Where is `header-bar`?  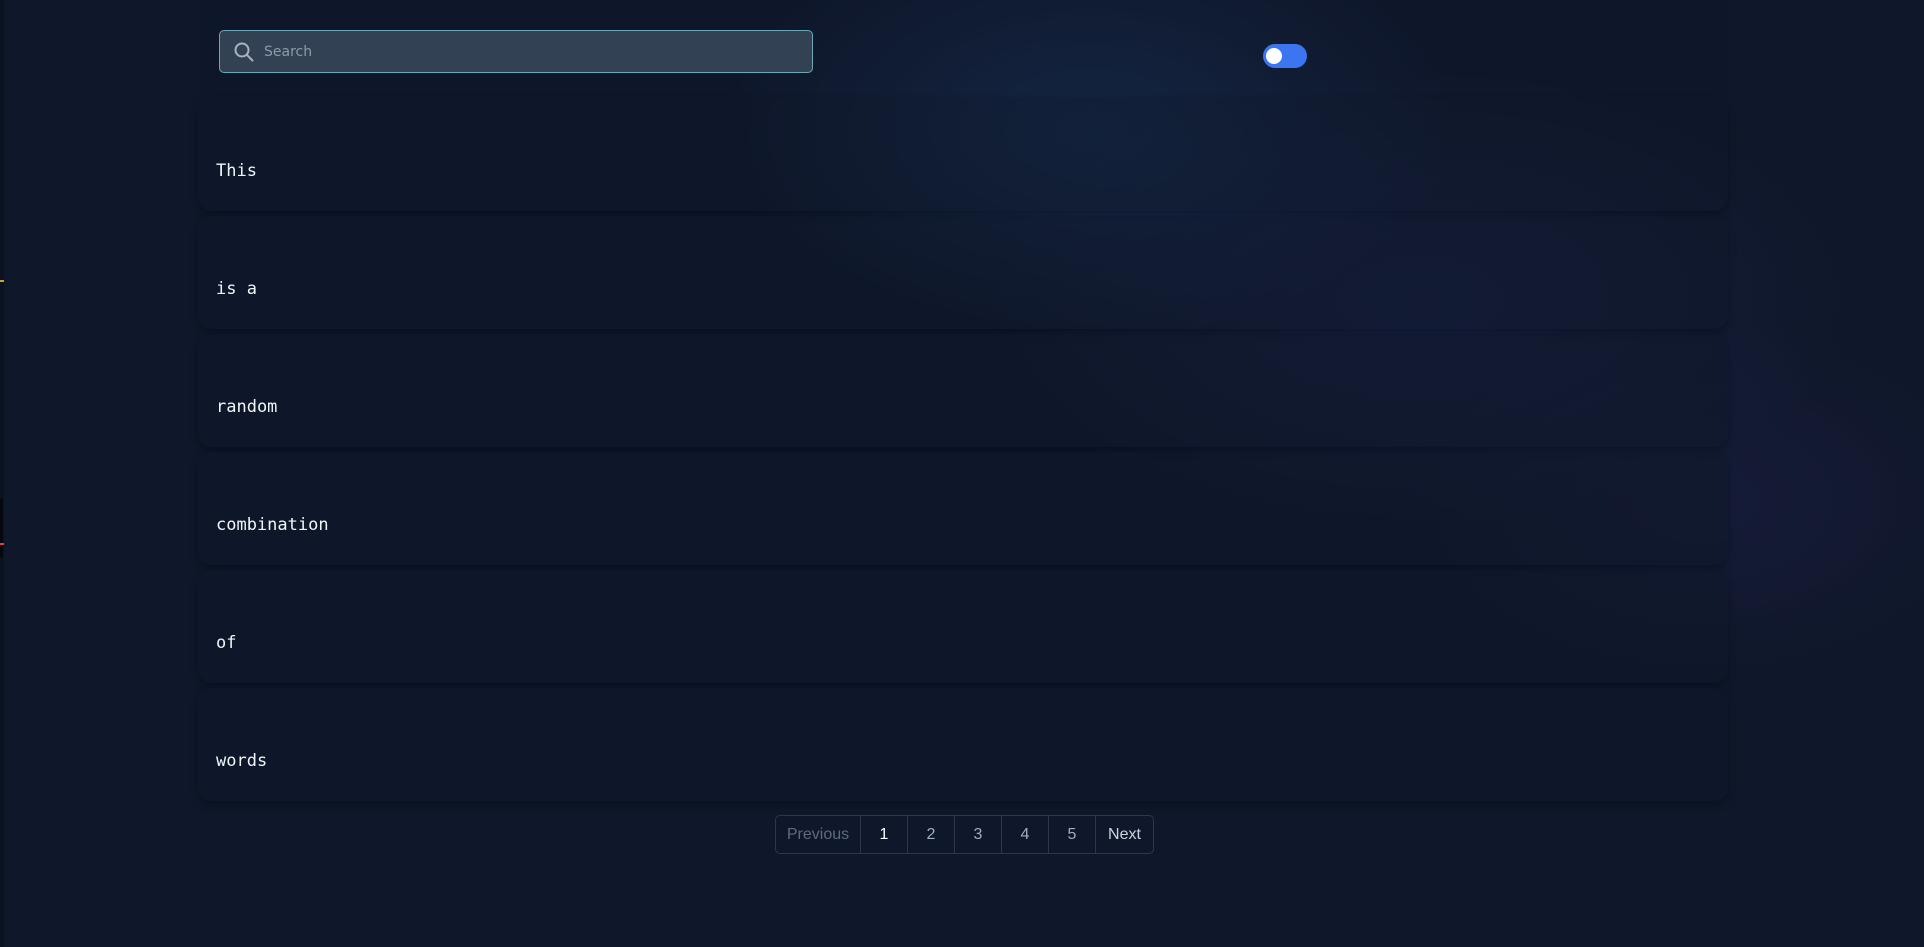 header-bar is located at coordinates (963, 49).